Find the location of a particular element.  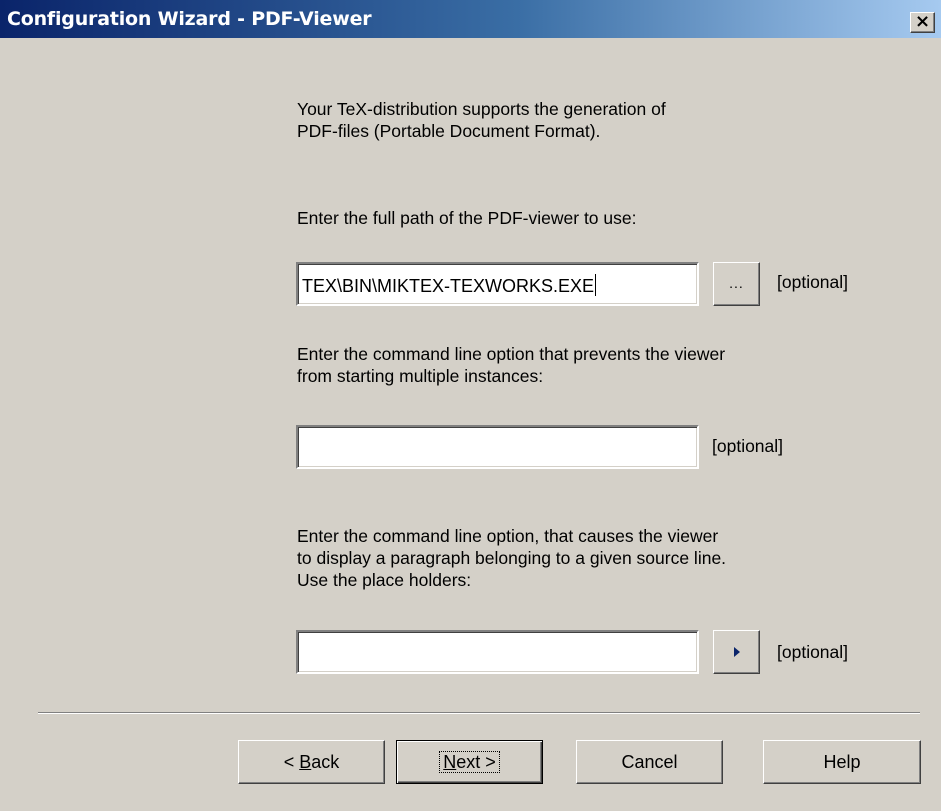

placeholder-menu-button is located at coordinates (736, 652).